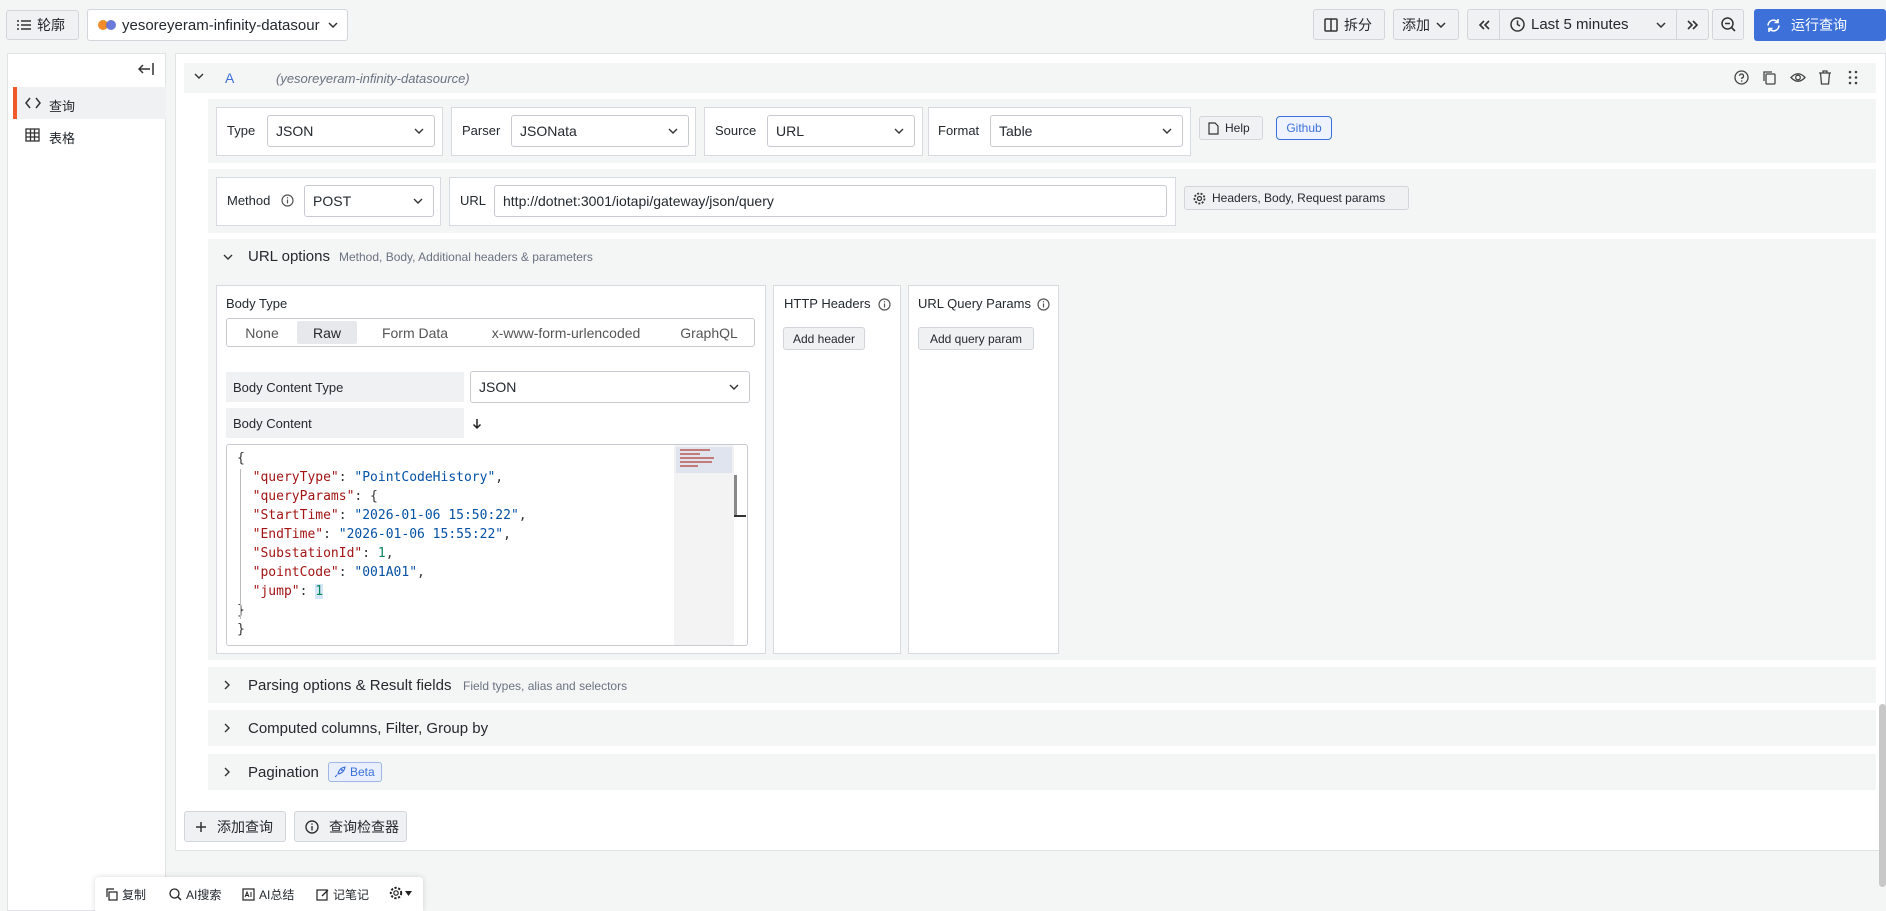  What do you see at coordinates (368, 728) in the screenshot?
I see `computed-columns-title: Computed columns, Filter, Group by` at bounding box center [368, 728].